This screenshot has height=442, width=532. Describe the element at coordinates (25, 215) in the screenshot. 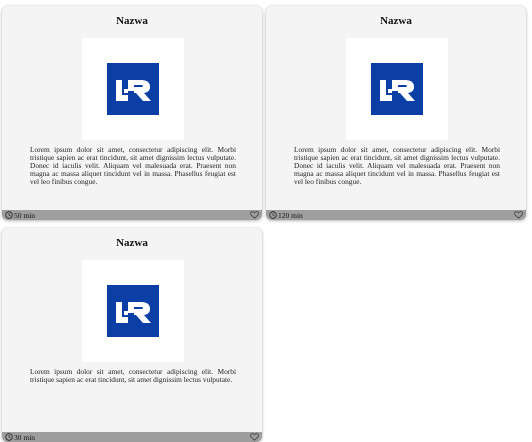

I see `duration-label: 50 min` at that location.